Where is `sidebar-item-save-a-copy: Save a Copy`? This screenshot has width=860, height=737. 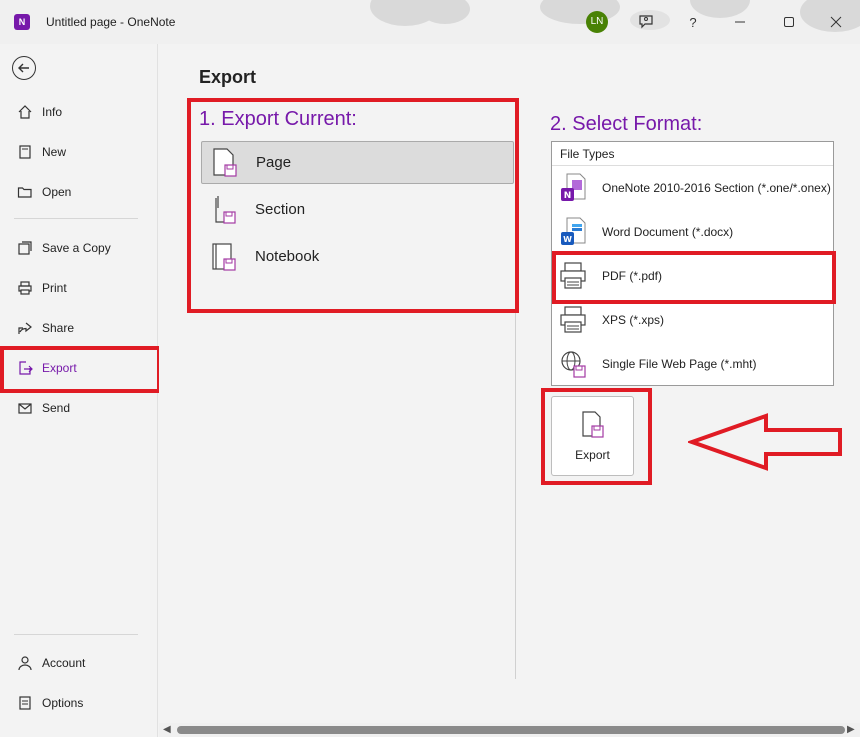 sidebar-item-save-a-copy: Save a Copy is located at coordinates (79, 248).